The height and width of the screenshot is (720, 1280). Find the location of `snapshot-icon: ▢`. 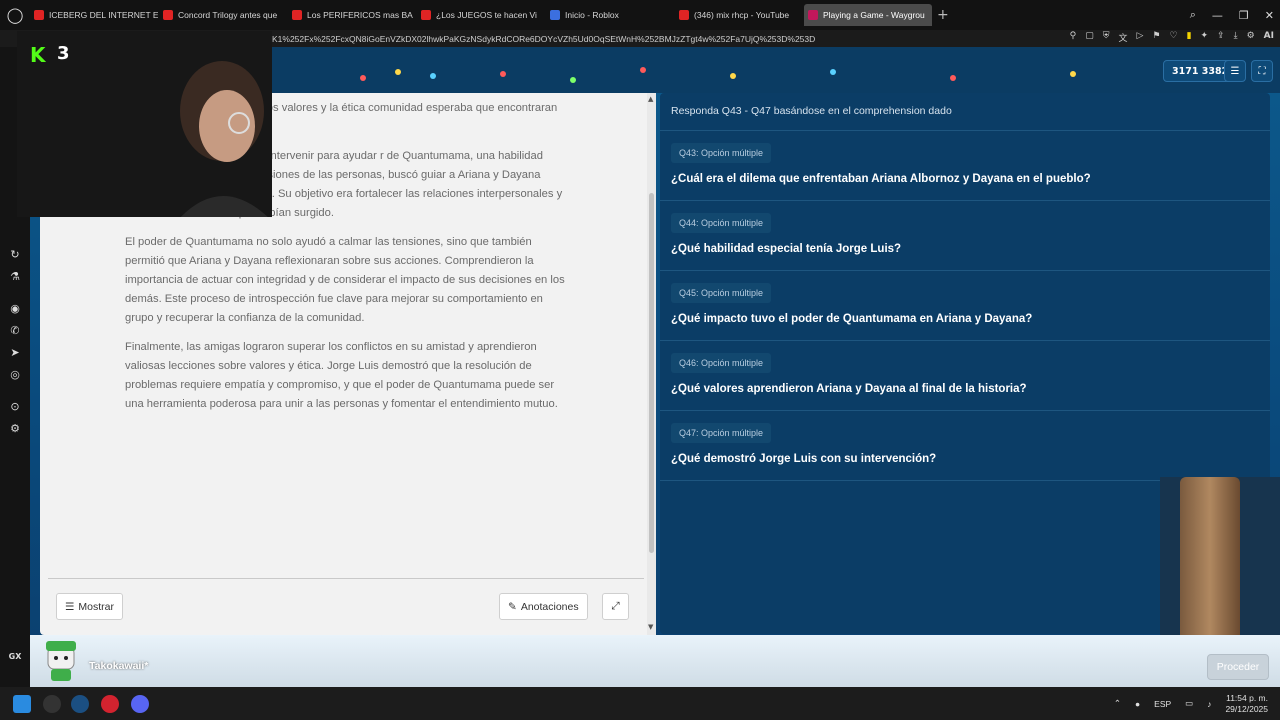

snapshot-icon: ▢ is located at coordinates (1089, 37).